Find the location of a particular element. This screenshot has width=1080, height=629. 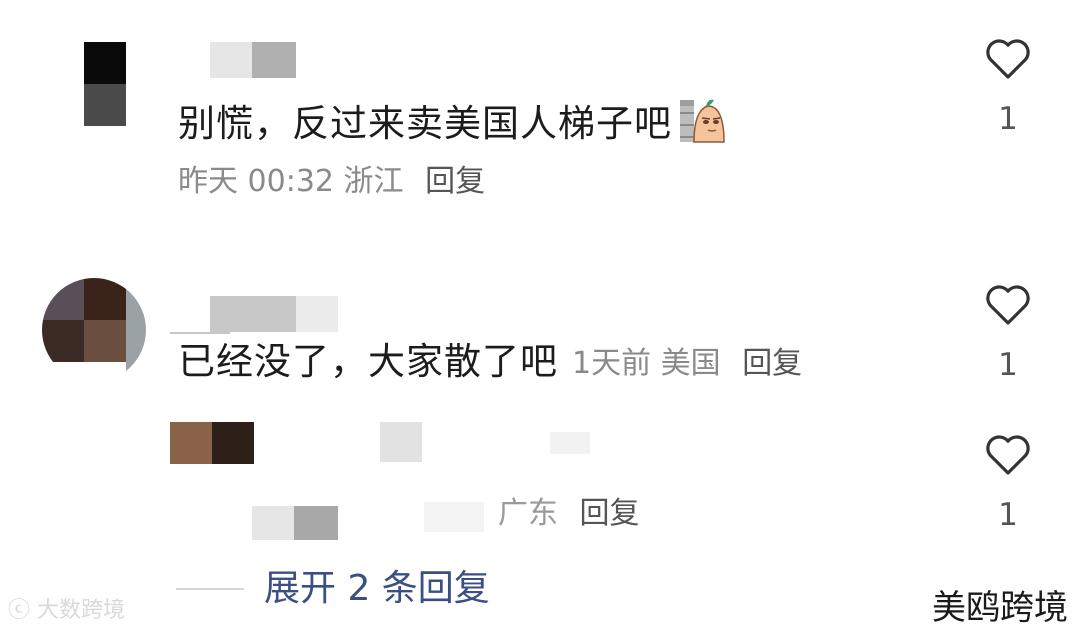

reply-avatar is located at coordinates (212, 443).